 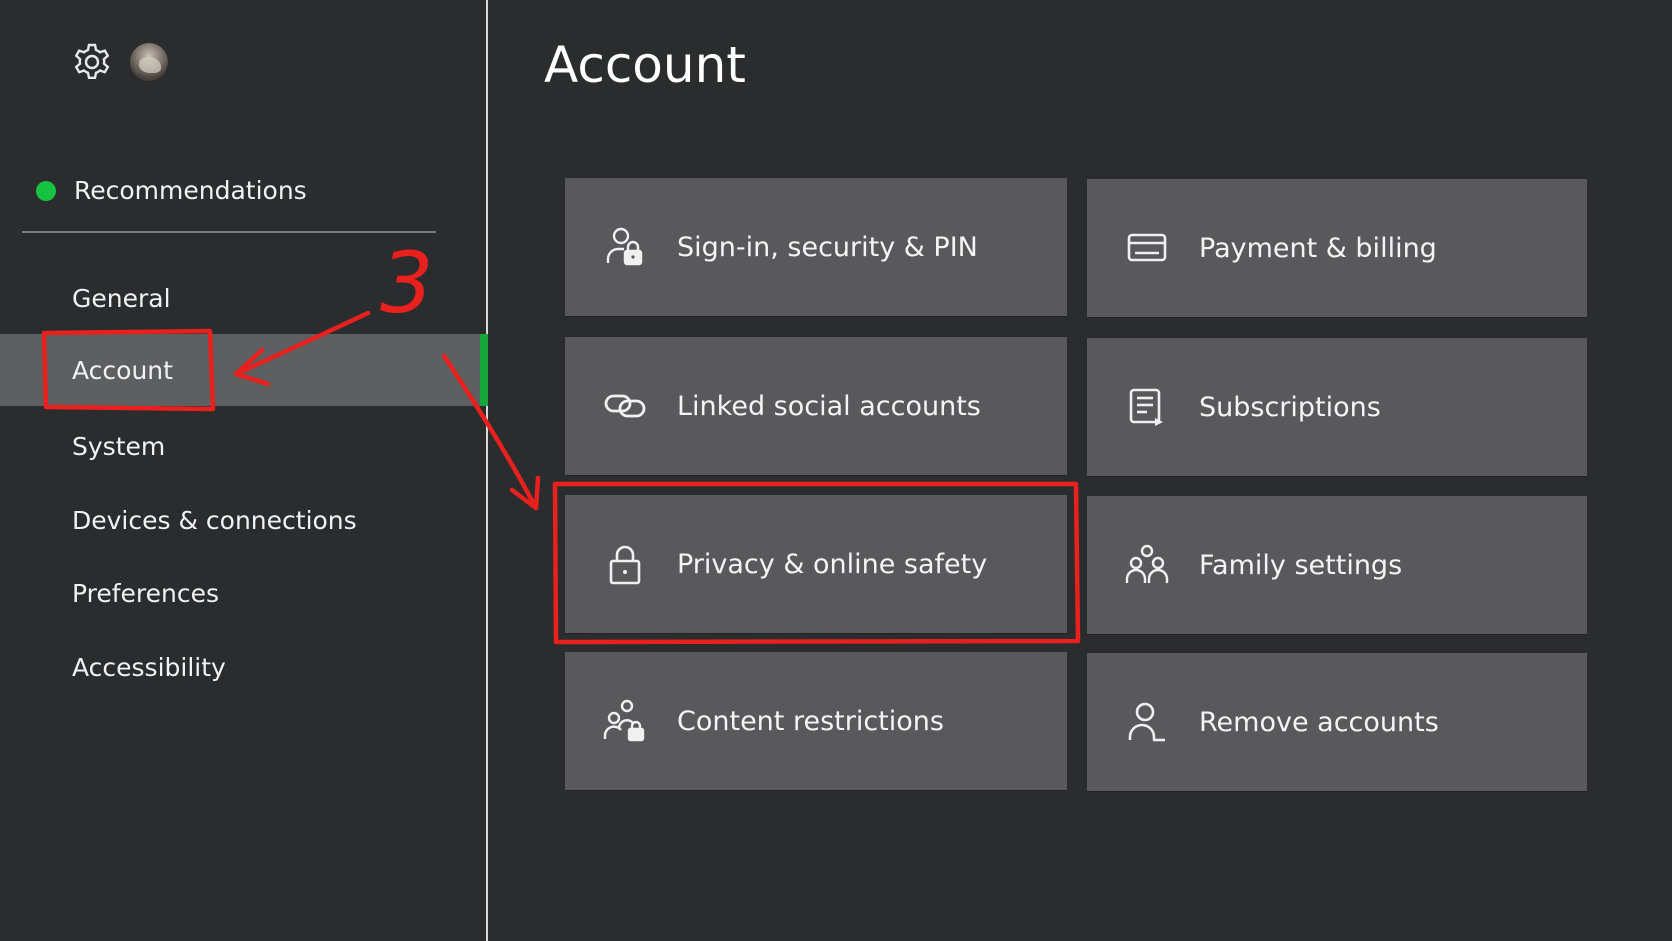 What do you see at coordinates (625, 247) in the screenshot?
I see `user-lock-icon` at bounding box center [625, 247].